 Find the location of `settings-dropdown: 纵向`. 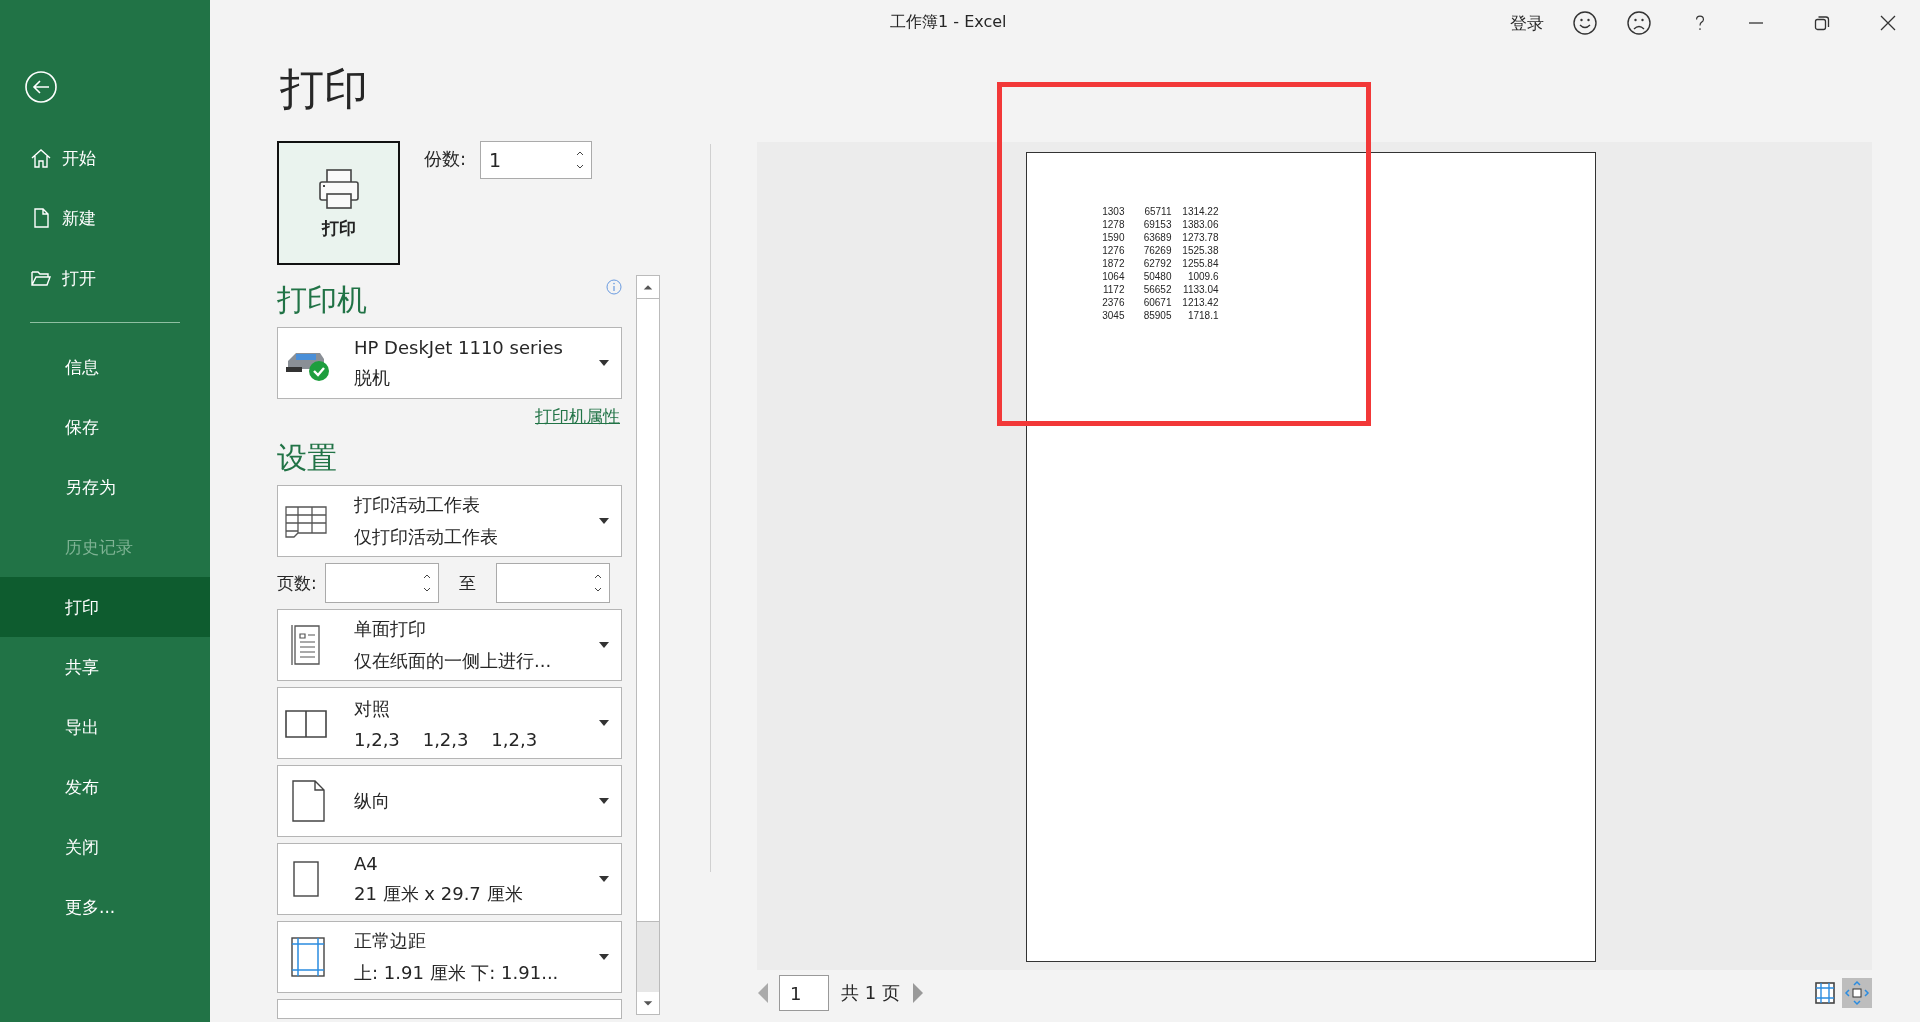

settings-dropdown: 纵向 is located at coordinates (449, 801).